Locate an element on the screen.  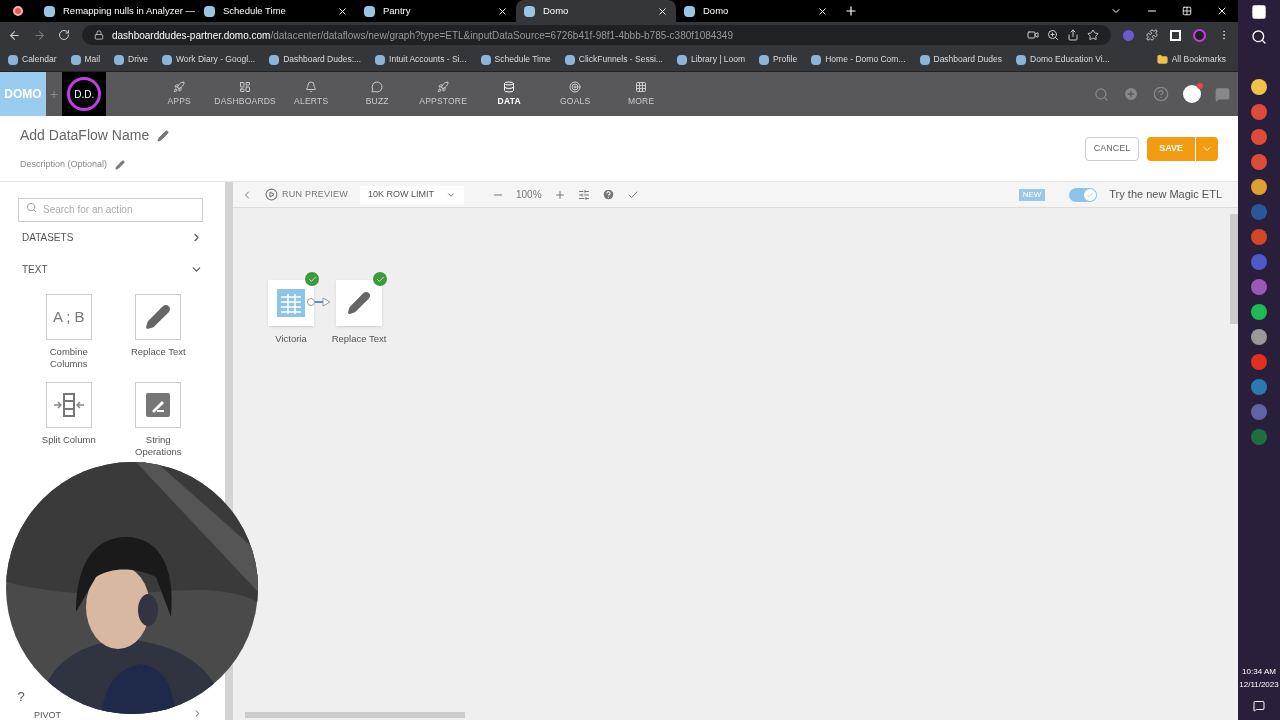
address-bar: dashboarddudes-partner.domo.com/datacenter/dataflows/new/graph?type=ETL&inputDataSource=6726b41f-98f1-4bbb-b785-c380f1084349 is located at coordinates (596, 35).